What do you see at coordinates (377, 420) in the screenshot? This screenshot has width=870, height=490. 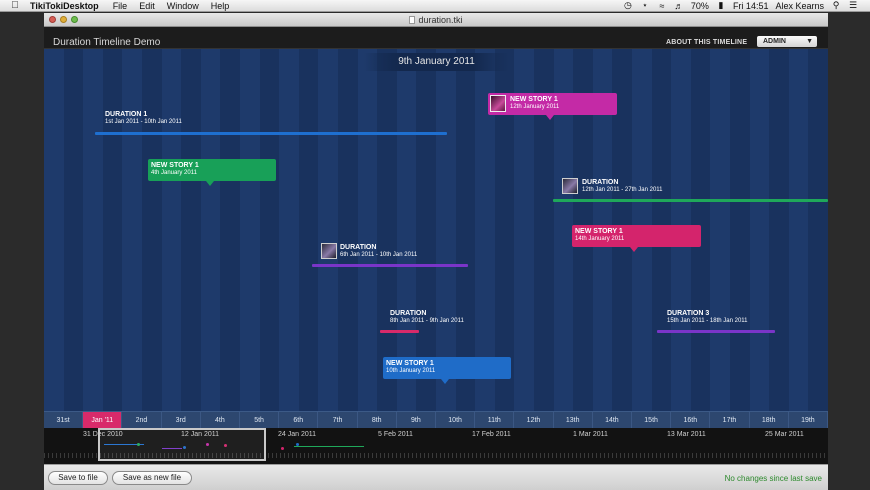 I see `day-label: 8th` at bounding box center [377, 420].